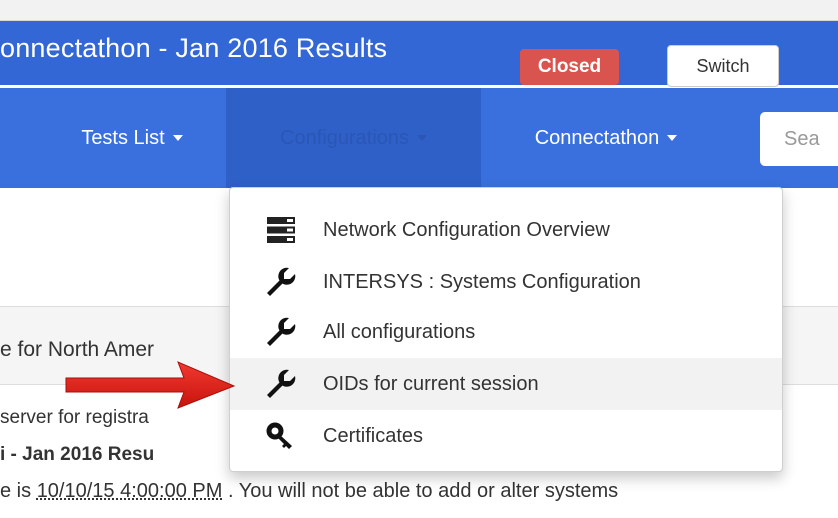  Describe the element at coordinates (77, 454) in the screenshot. I see `body-heading-line: i - Jan 2016 Resu` at that location.